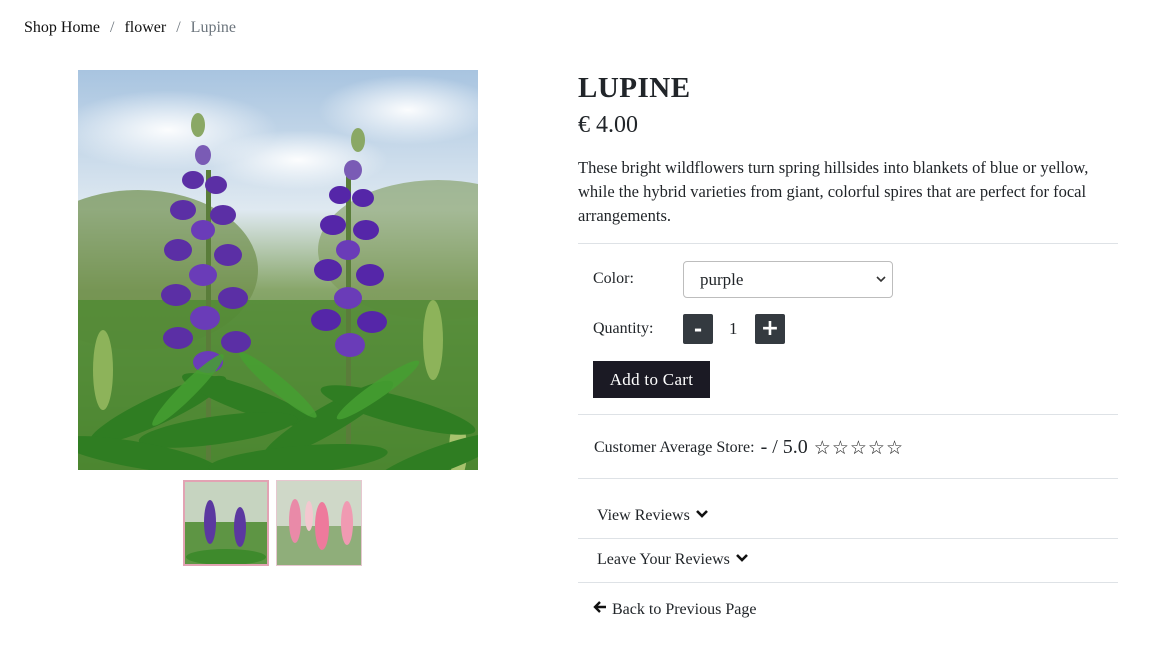 This screenshot has height=653, width=1176. What do you see at coordinates (643, 515) in the screenshot?
I see `view-reviews-label: View Reviews` at bounding box center [643, 515].